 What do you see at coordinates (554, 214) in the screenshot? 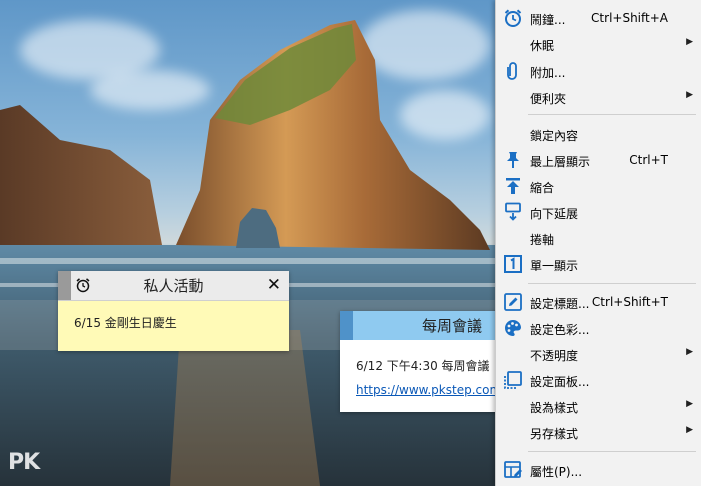
I see `menu-item-label: 向下延展` at bounding box center [554, 214].